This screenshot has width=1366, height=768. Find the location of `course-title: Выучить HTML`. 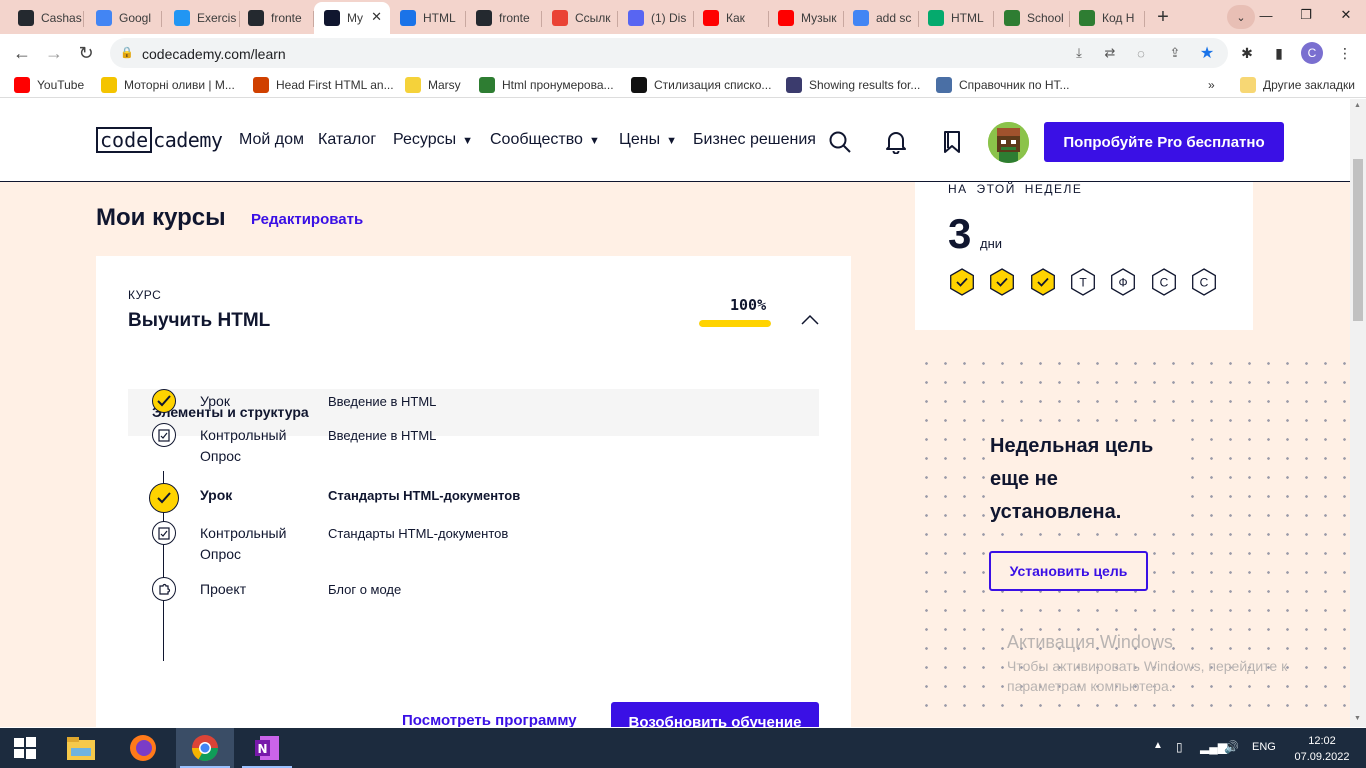

course-title: Выучить HTML is located at coordinates (199, 321).